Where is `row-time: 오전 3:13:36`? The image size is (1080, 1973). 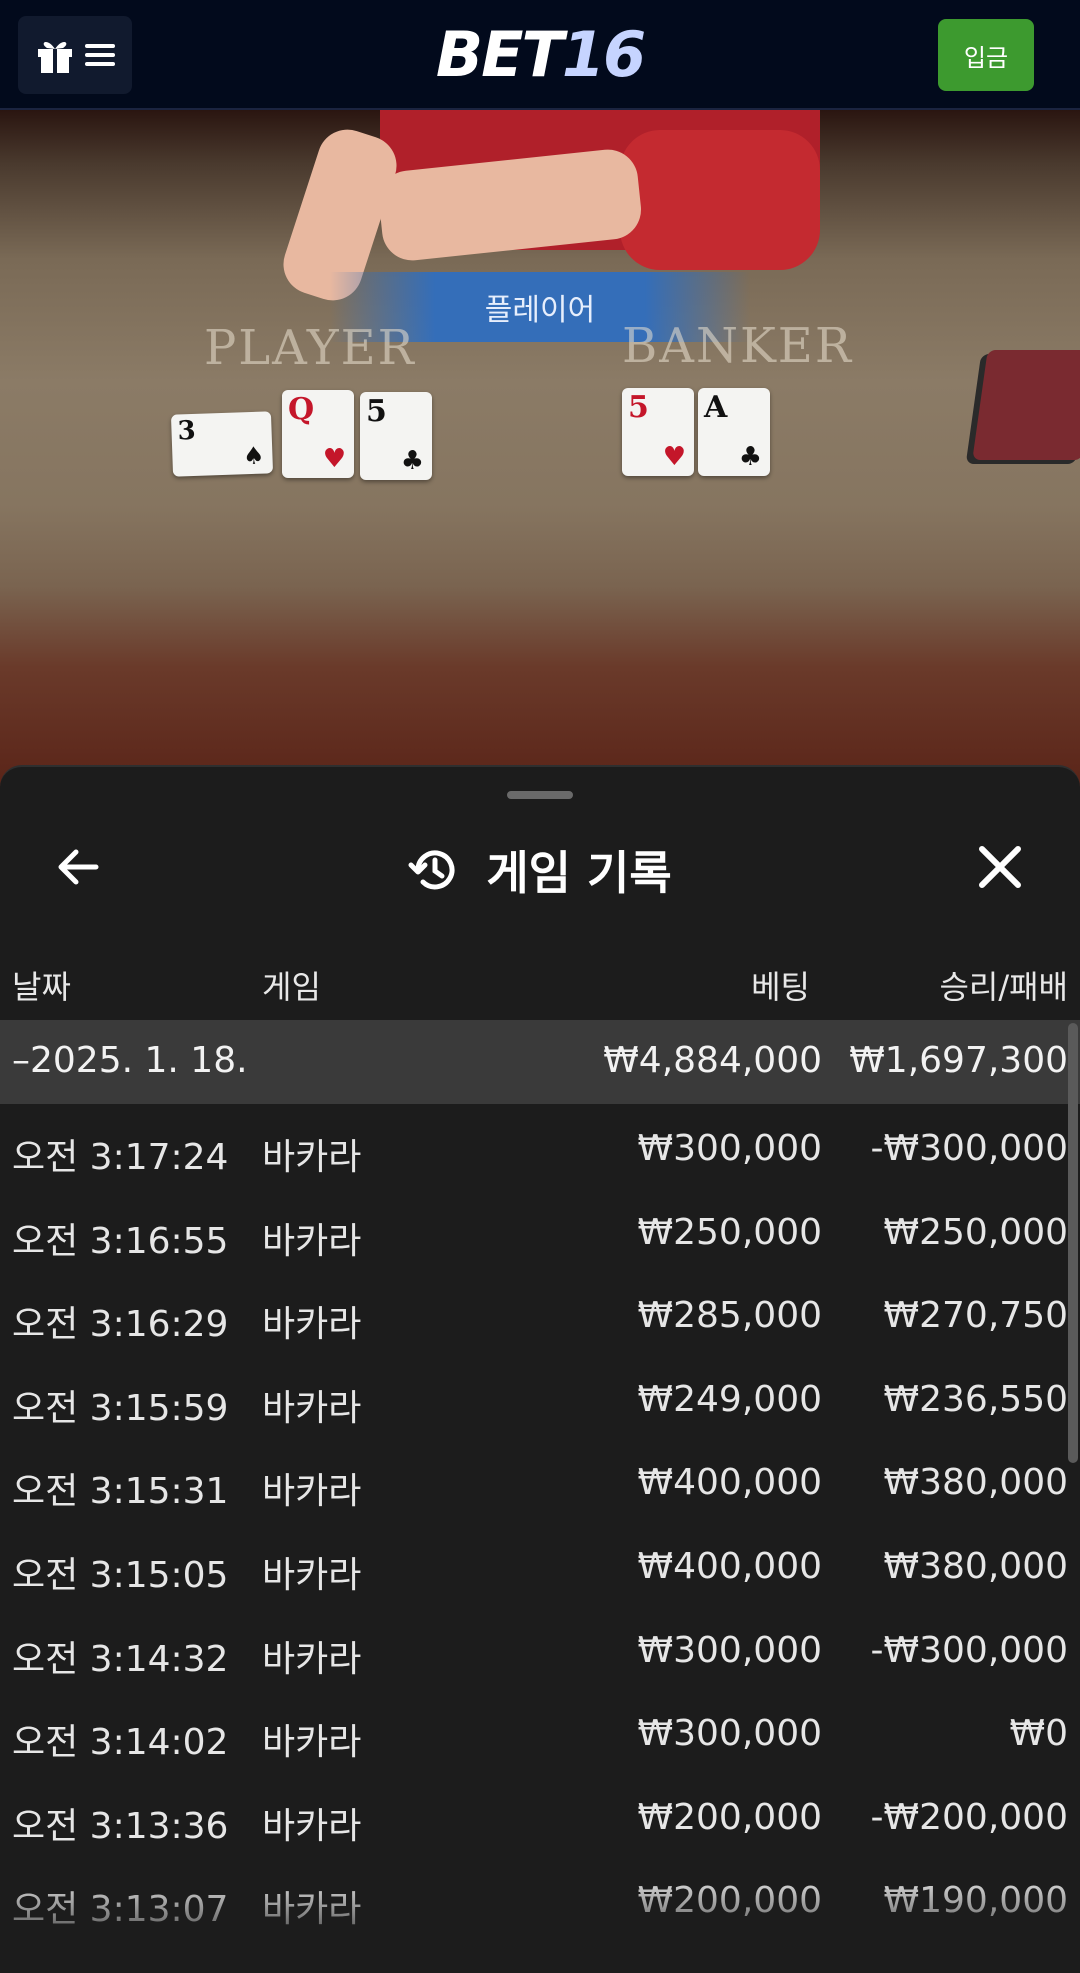 row-time: 오전 3:13:36 is located at coordinates (120, 1826).